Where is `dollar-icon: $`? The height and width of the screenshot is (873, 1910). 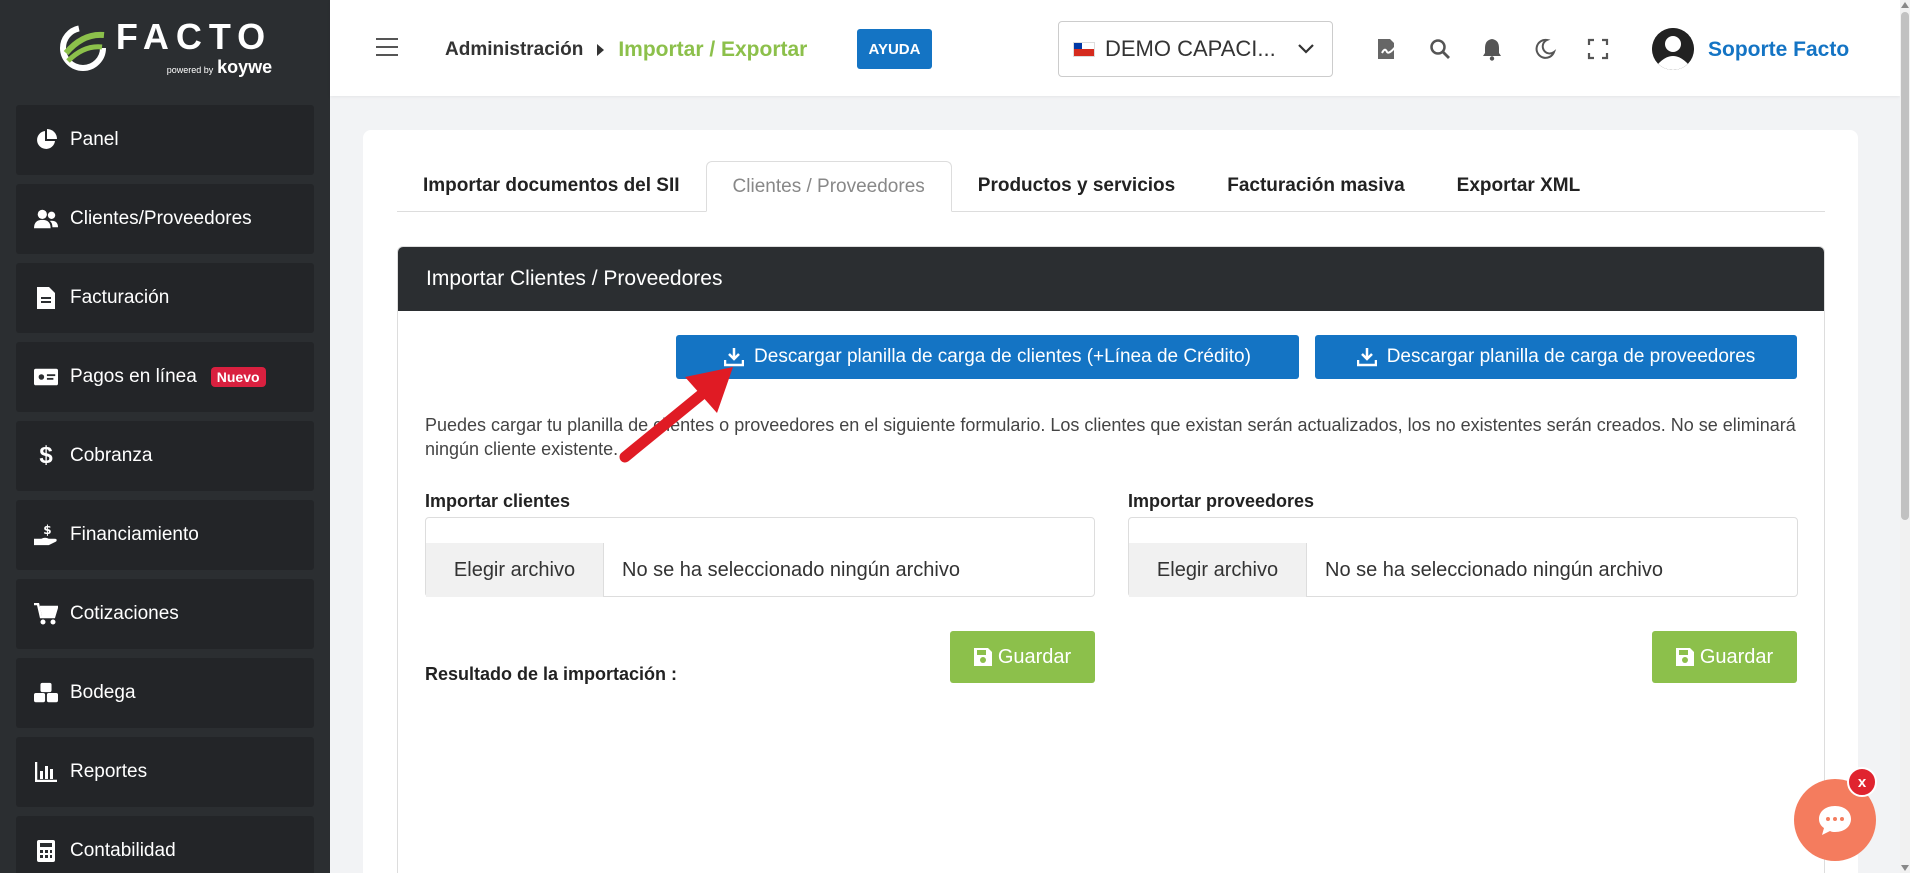
dollar-icon: $ is located at coordinates (46, 455).